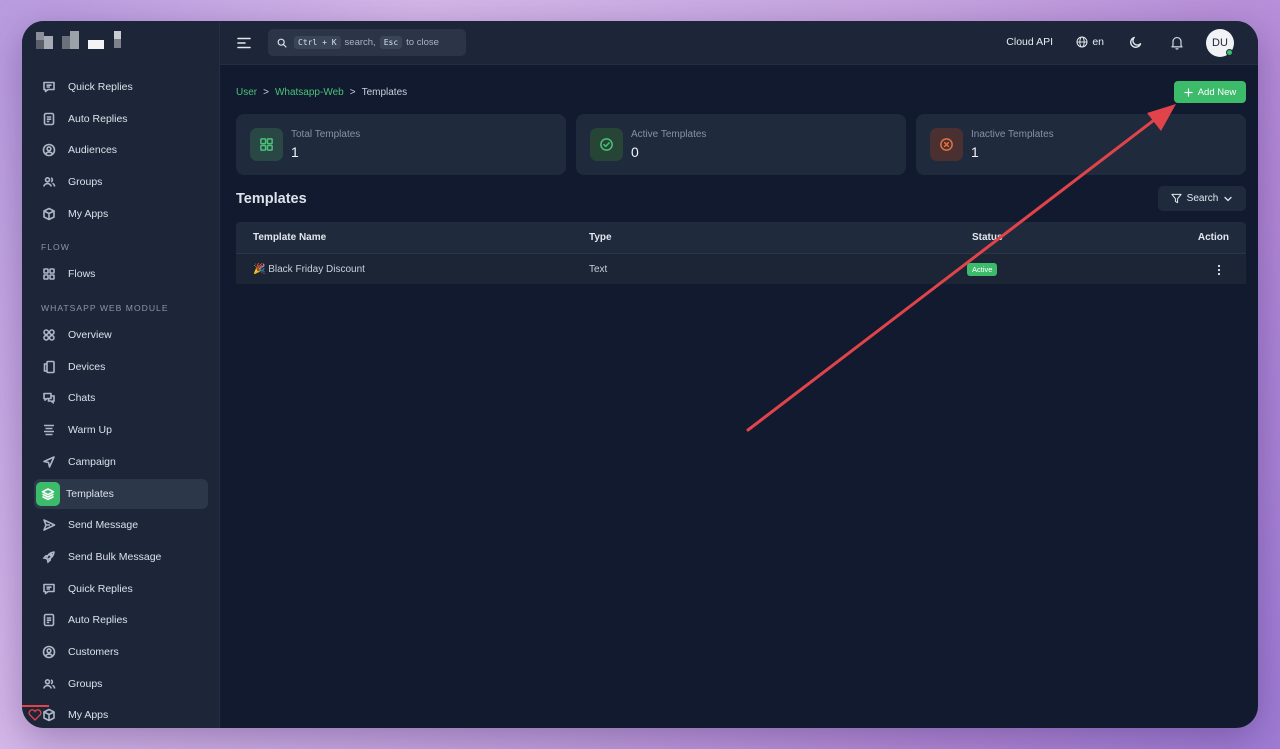 This screenshot has width=1280, height=749. Describe the element at coordinates (1029, 42) in the screenshot. I see `cloud-api-link: Cloud API` at that location.